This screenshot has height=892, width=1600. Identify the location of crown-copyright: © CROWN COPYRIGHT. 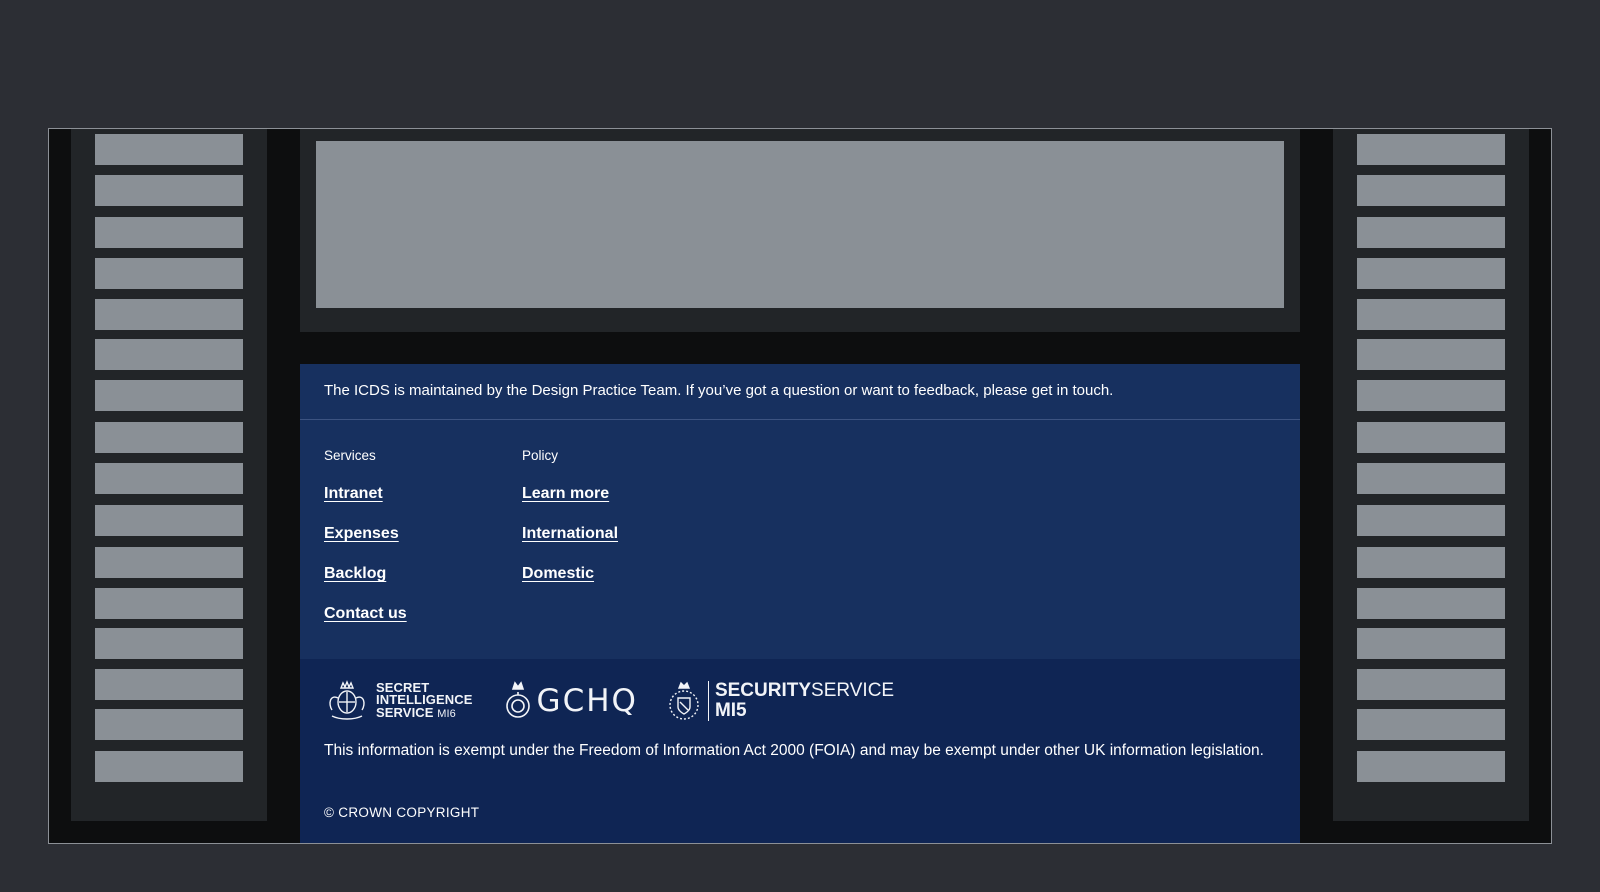
(402, 812).